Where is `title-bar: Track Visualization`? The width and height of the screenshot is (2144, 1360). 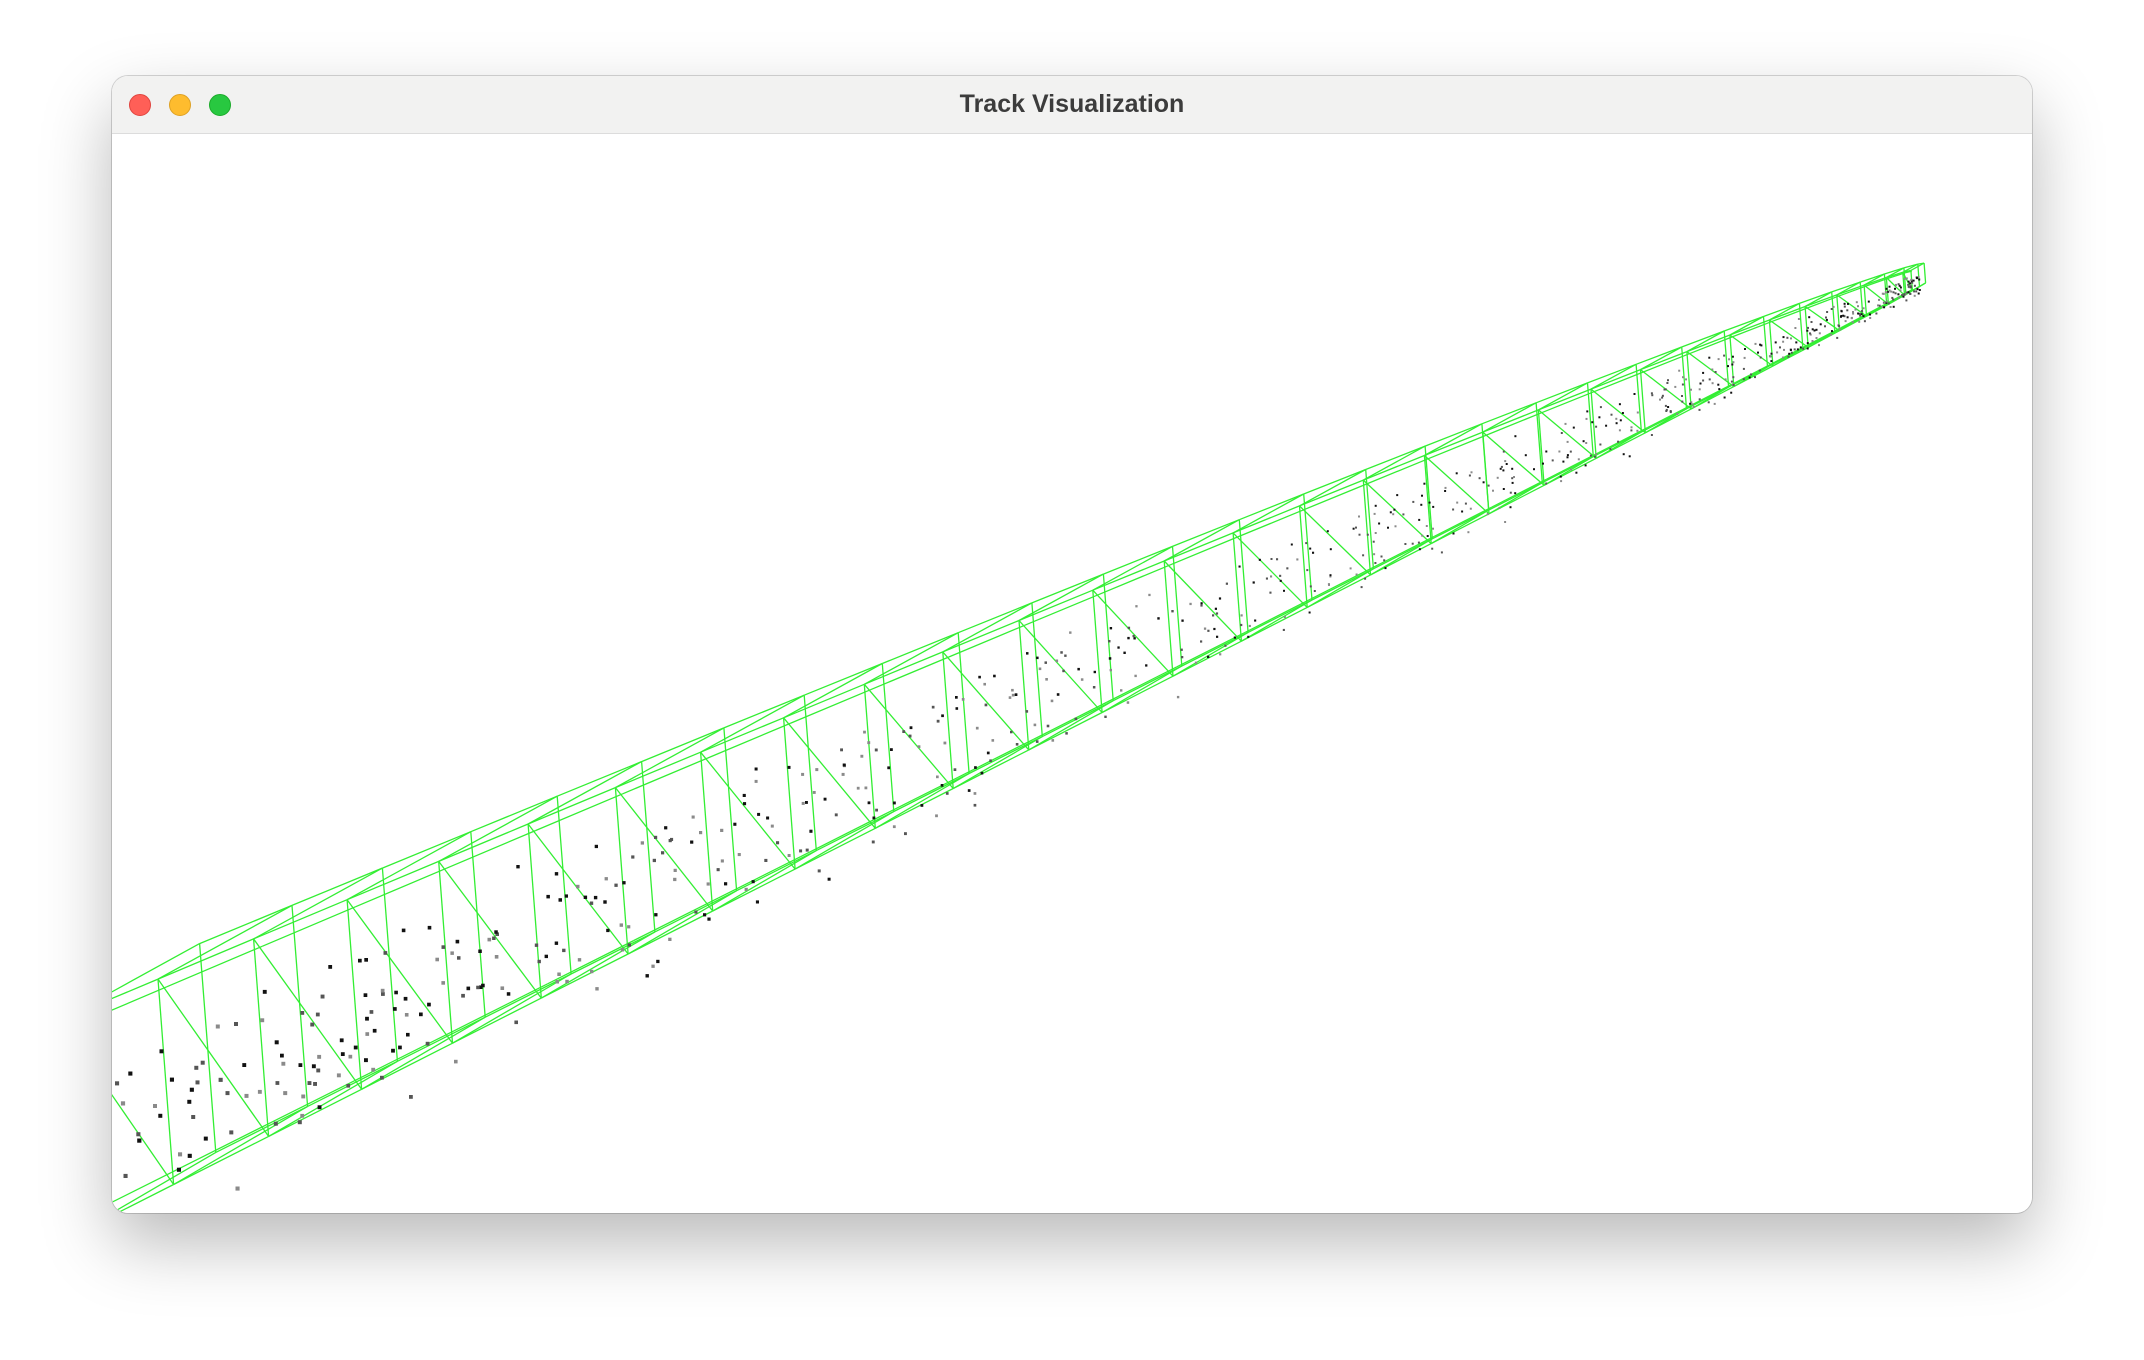 title-bar: Track Visualization is located at coordinates (1072, 105).